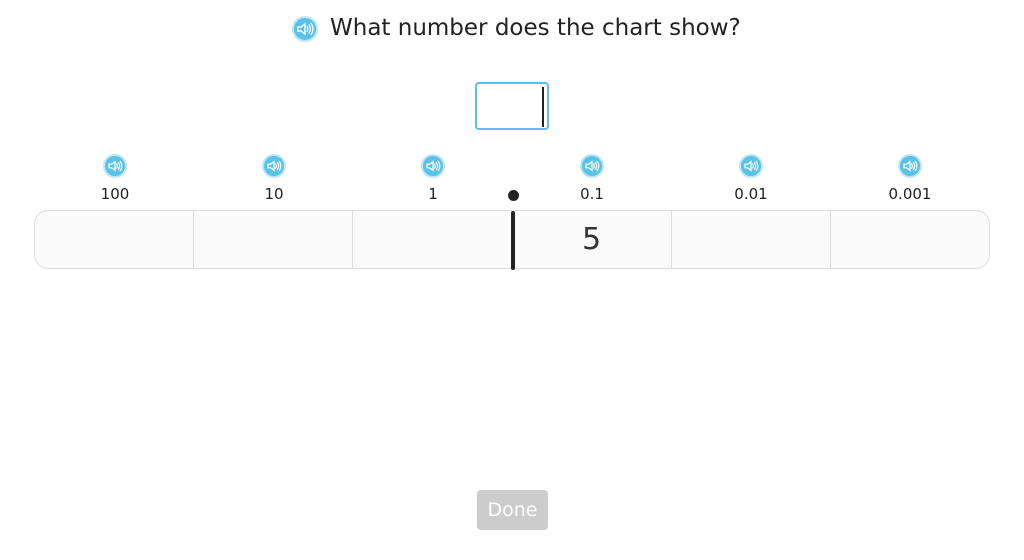 The width and height of the screenshot is (1024, 560). Describe the element at coordinates (910, 194) in the screenshot. I see `place-label-thousandths: 0.001` at that location.